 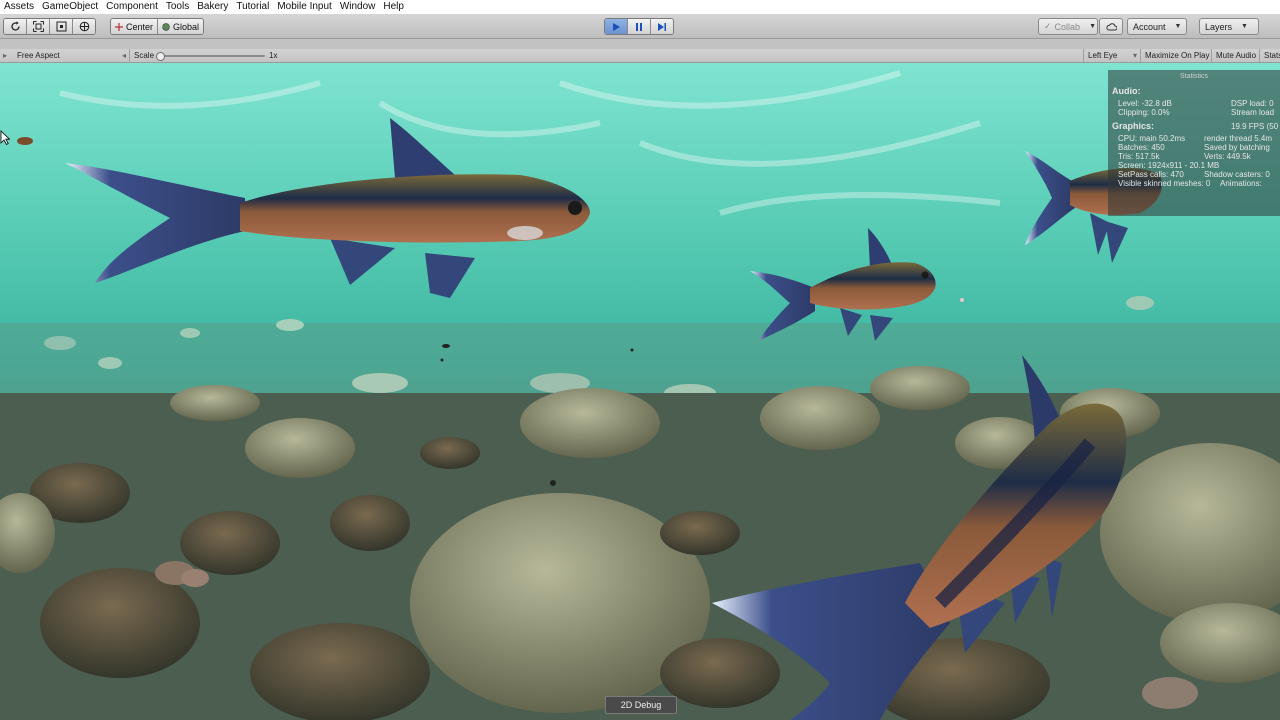 I want to click on stat-value: Stream load, so click(x=1253, y=112).